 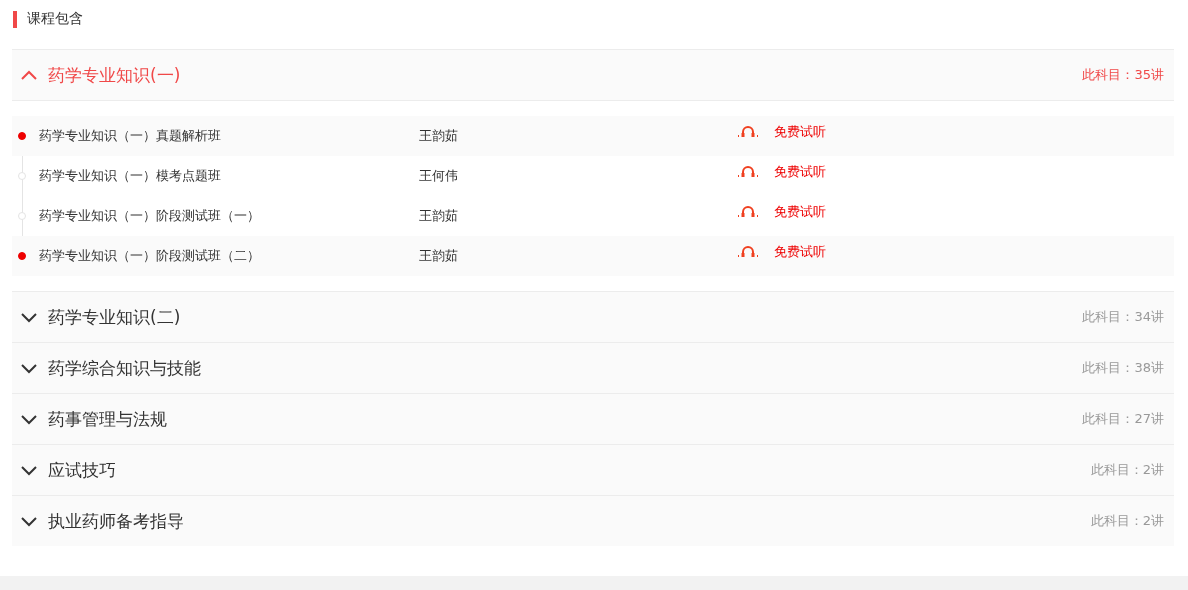 I want to click on subject-name: 药学专业知识(二), so click(x=115, y=317).